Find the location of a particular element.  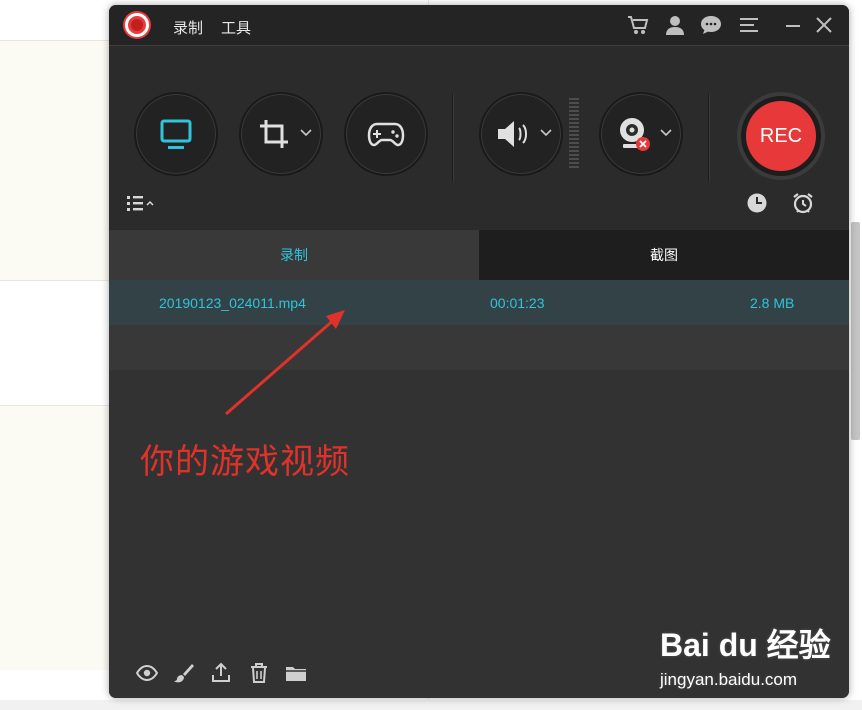

annotation-arrow is located at coordinates (285, 363).